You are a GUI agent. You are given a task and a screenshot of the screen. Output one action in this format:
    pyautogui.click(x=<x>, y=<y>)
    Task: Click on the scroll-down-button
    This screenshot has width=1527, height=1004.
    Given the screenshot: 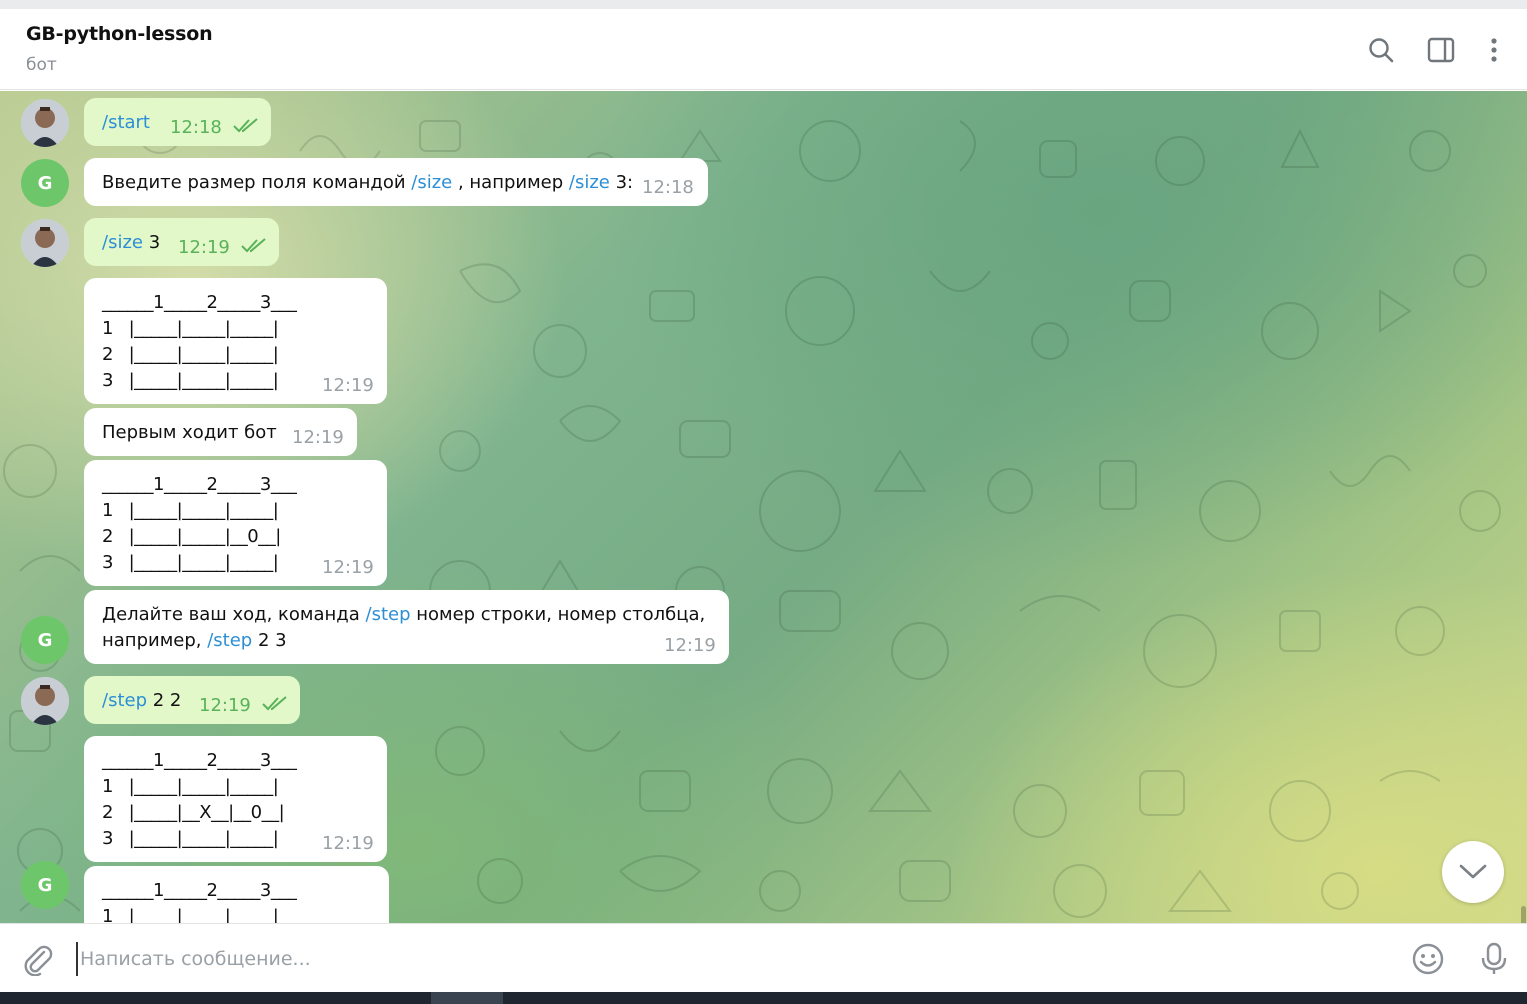 What is the action you would take?
    pyautogui.click(x=1473, y=872)
    